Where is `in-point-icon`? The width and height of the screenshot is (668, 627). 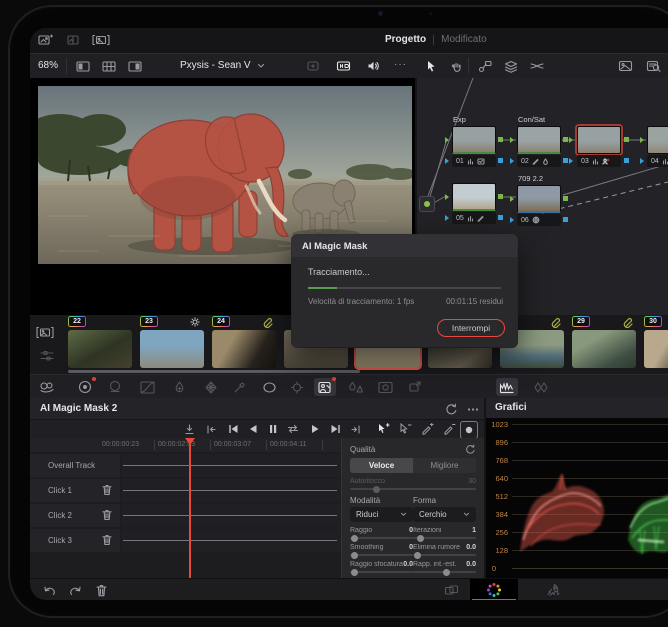 in-point-icon is located at coordinates (211, 429).